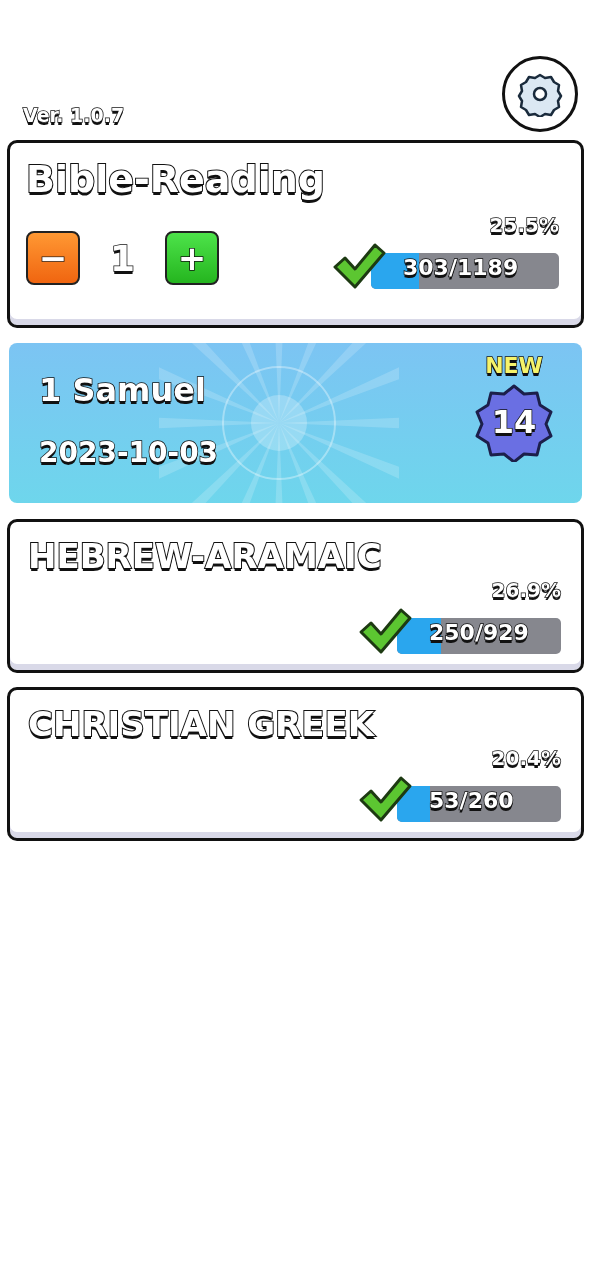 The height and width of the screenshot is (1280, 591). What do you see at coordinates (524, 225) in the screenshot?
I see `percent-label: 25.5%` at bounding box center [524, 225].